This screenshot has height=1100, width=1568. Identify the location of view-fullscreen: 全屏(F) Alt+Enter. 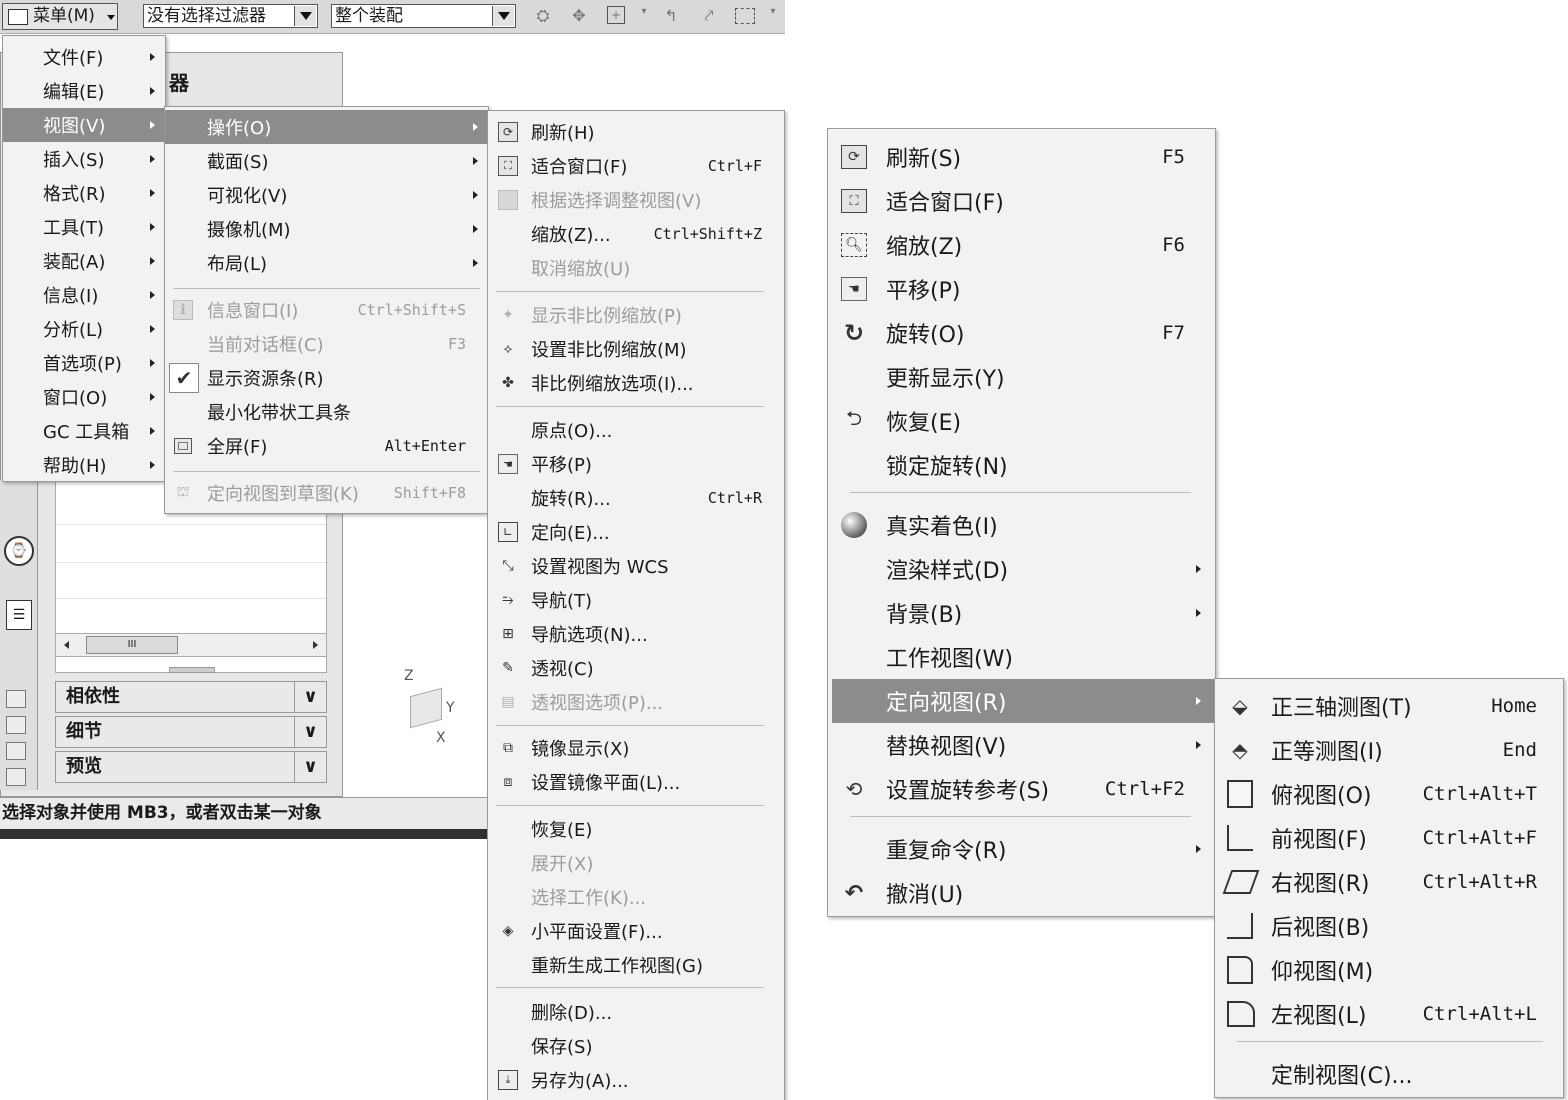
(326, 446).